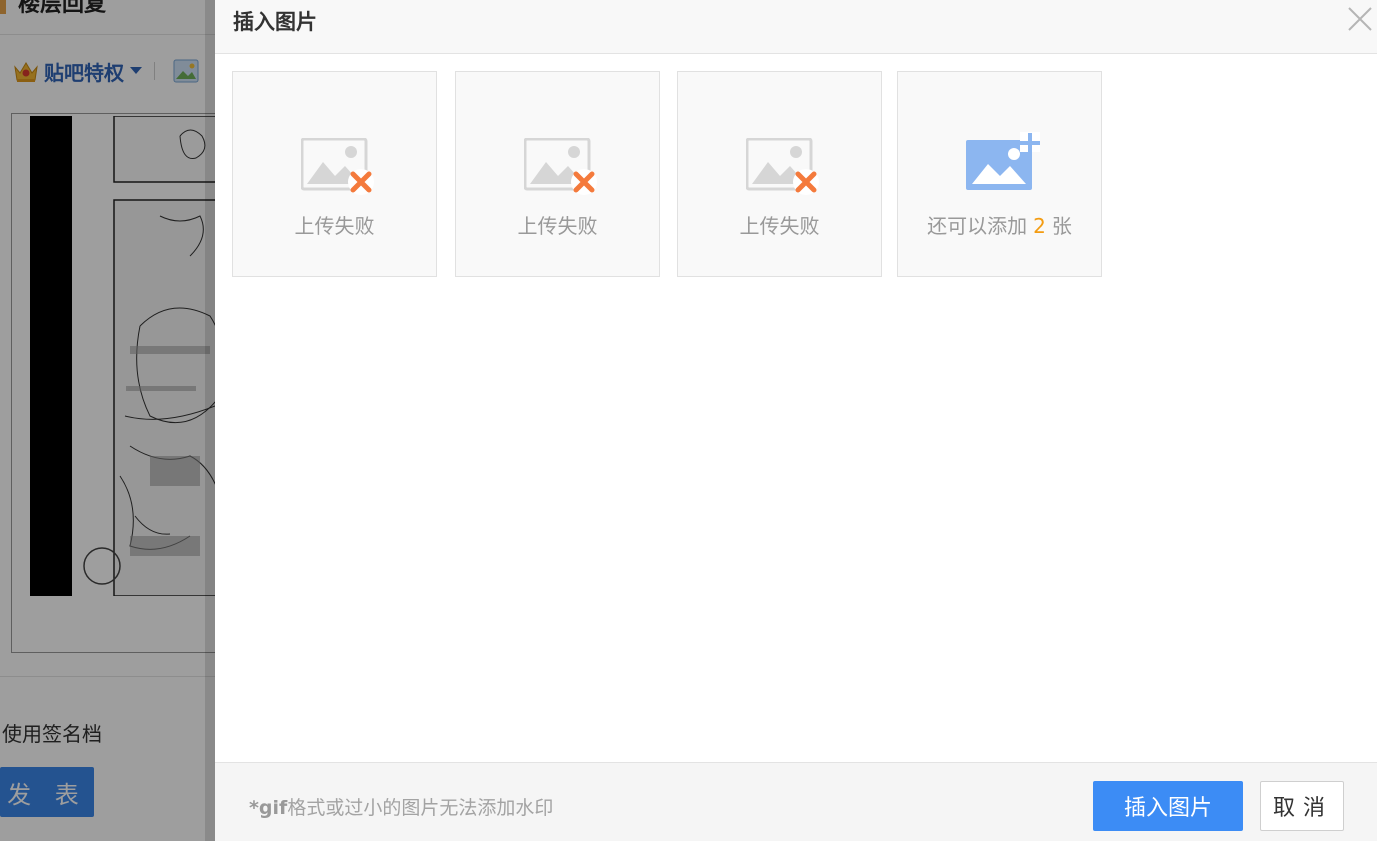 The height and width of the screenshot is (841, 1377). What do you see at coordinates (796, 27) in the screenshot?
I see `dialog-header: 插入图片` at bounding box center [796, 27].